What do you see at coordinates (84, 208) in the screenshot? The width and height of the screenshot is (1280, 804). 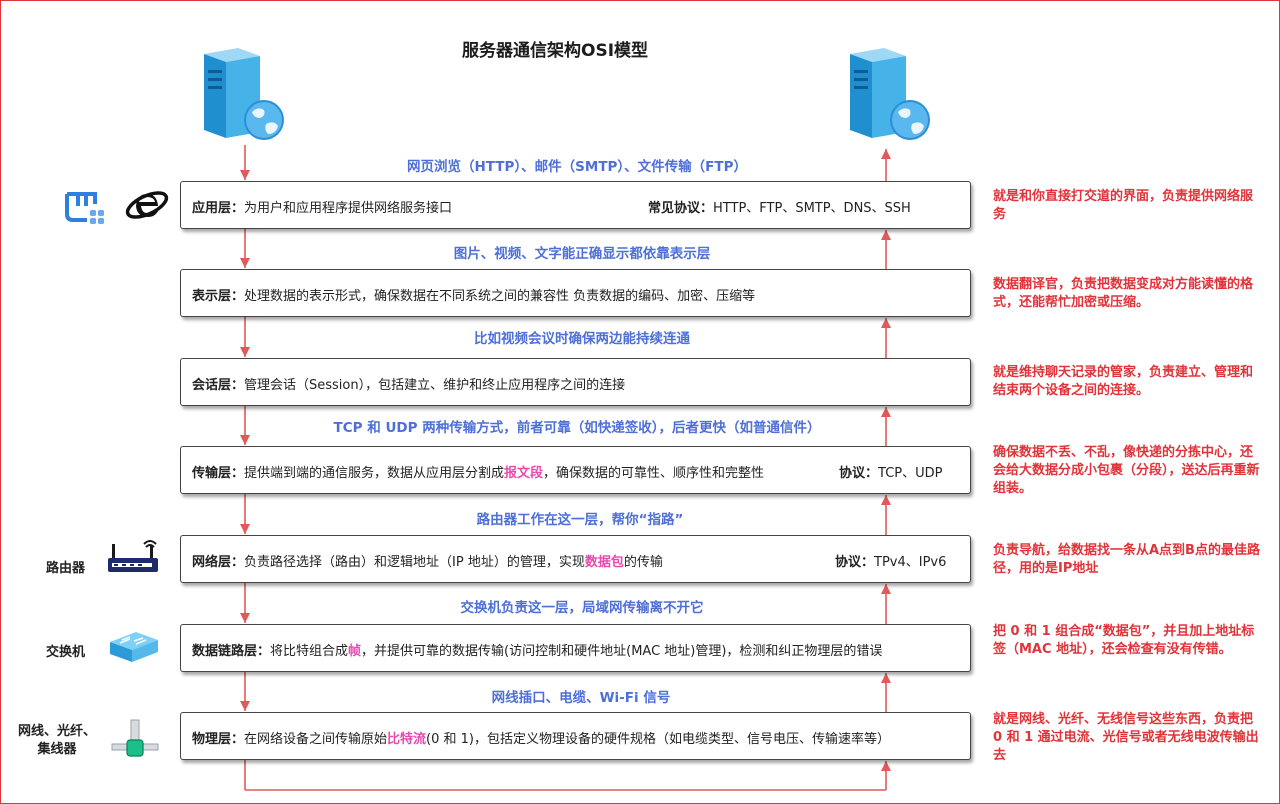 I see `app-window-icon` at bounding box center [84, 208].